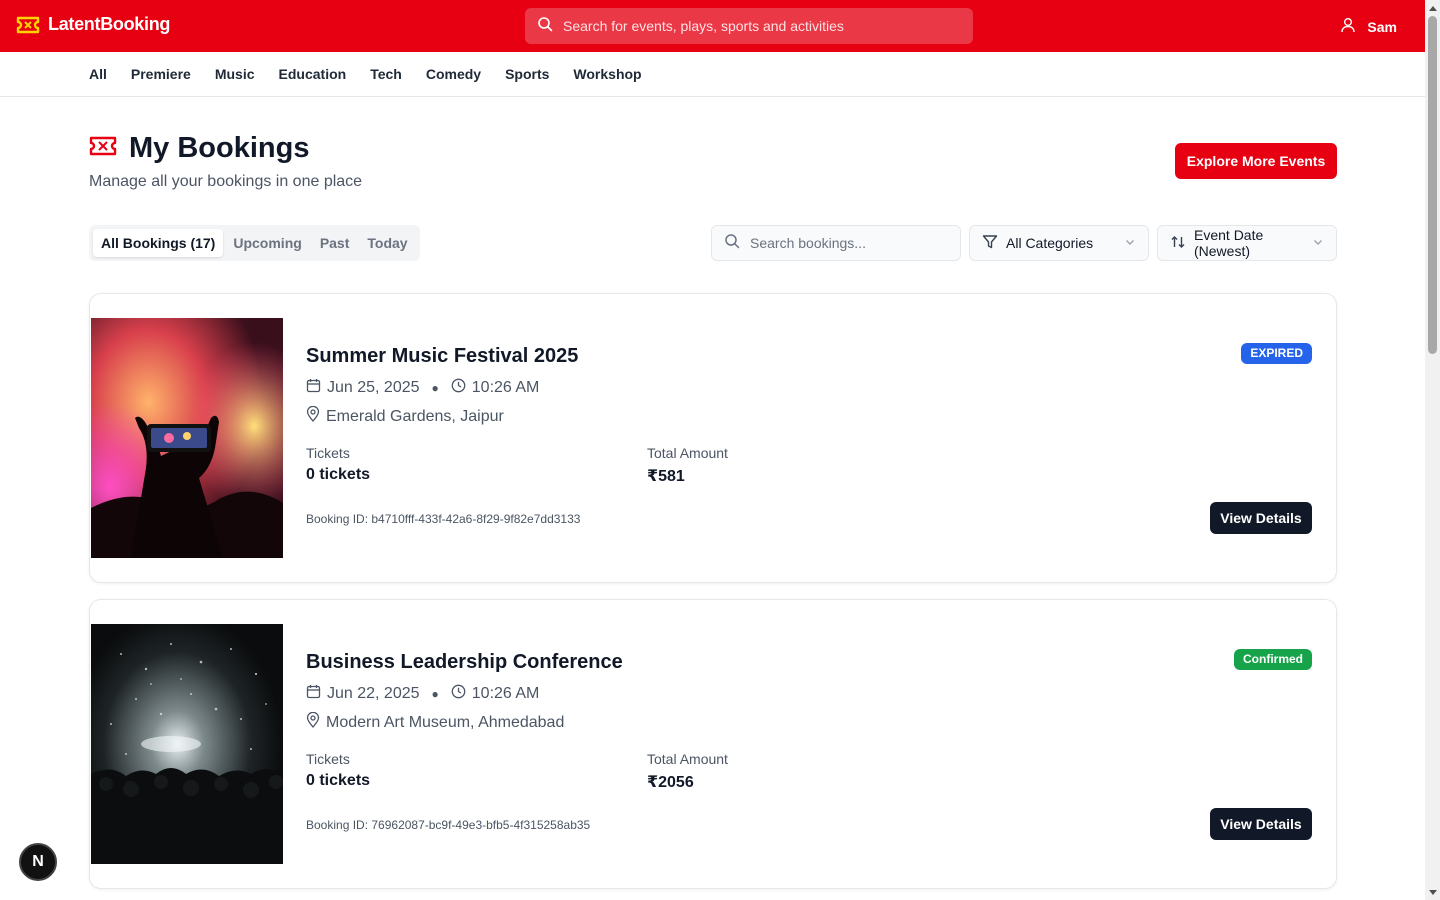 Image resolution: width=1440 pixels, height=900 pixels. I want to click on tab-upcoming: Upcoming, so click(267, 243).